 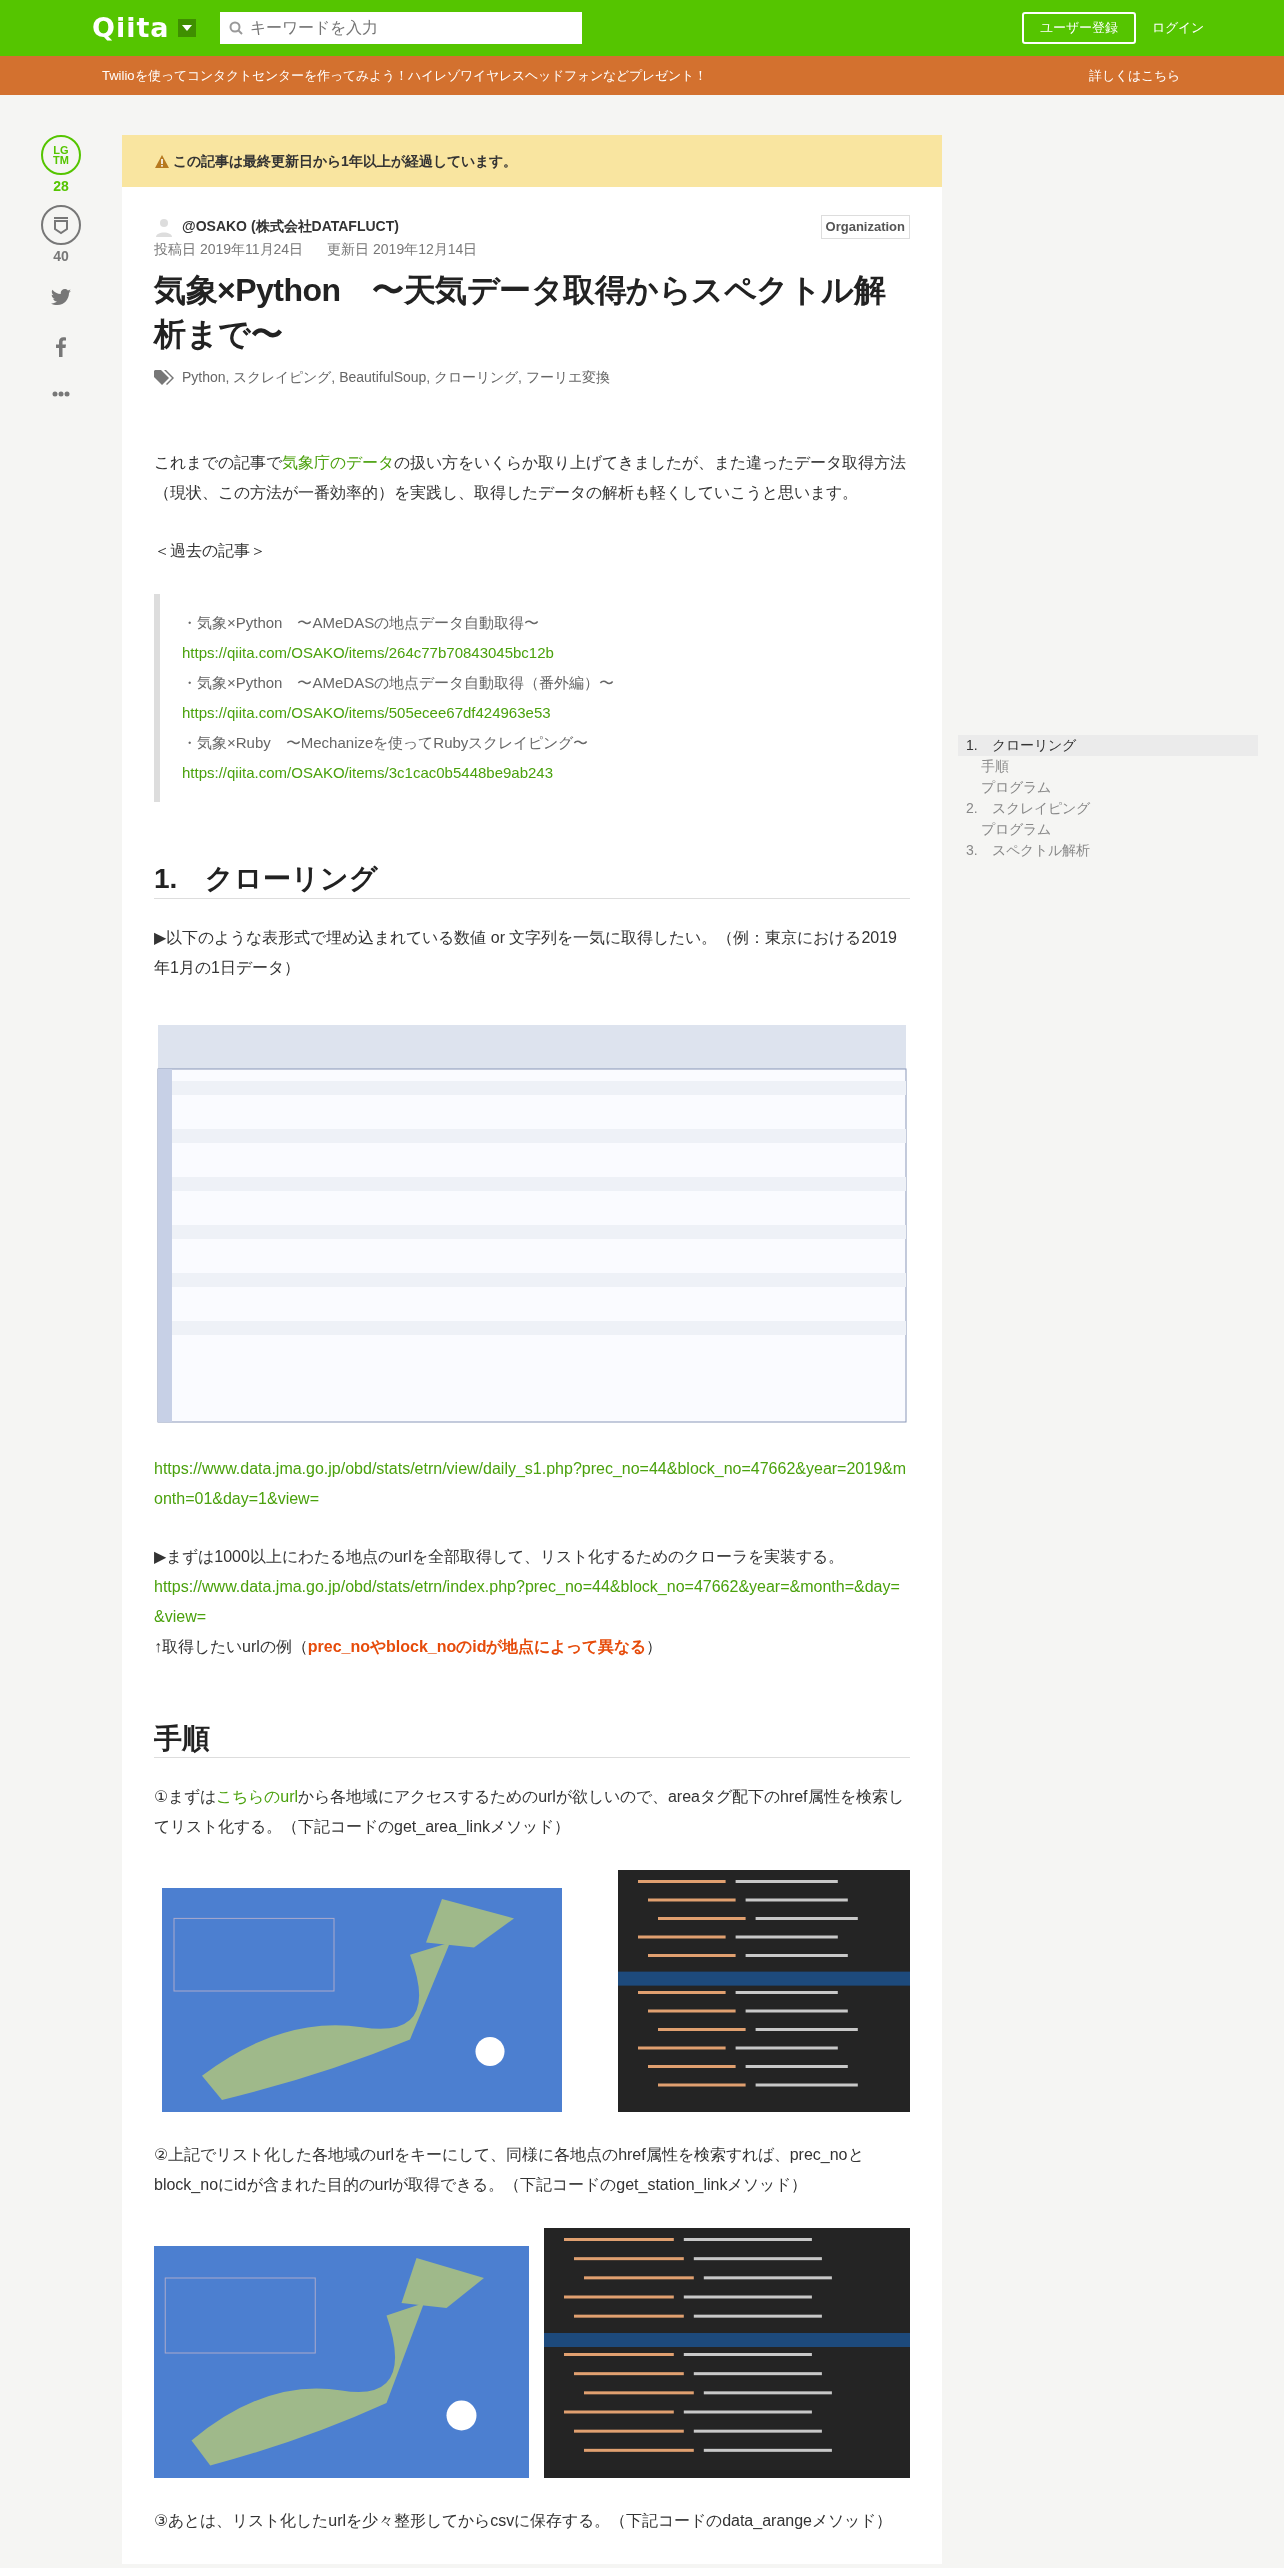 I want to click on tag-list: Python, スクレイピング, BeautifulSoup, クローリング, フーリエ変換, so click(x=396, y=378).